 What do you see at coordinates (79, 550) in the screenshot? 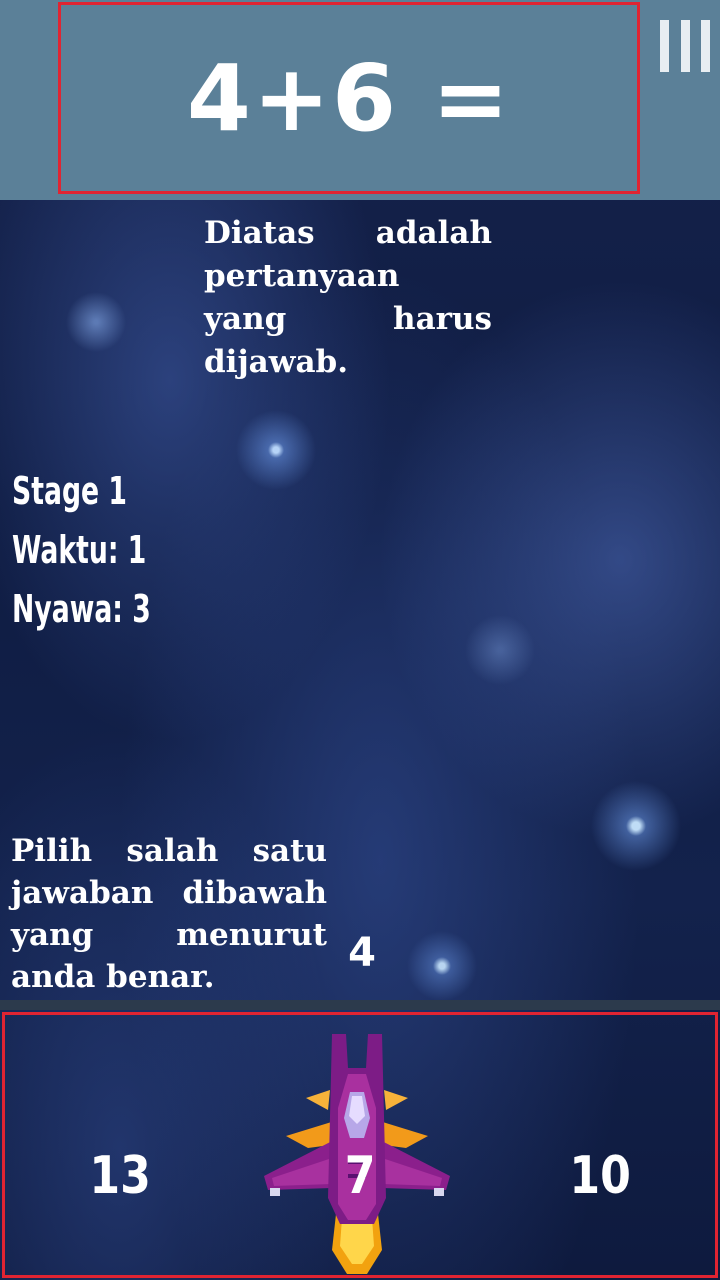
I see `time-label: Waktu: 1` at bounding box center [79, 550].